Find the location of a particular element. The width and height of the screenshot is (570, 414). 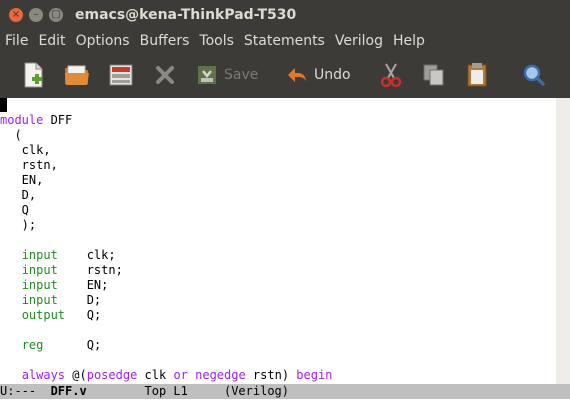

code-token: @( is located at coordinates (76, 375).